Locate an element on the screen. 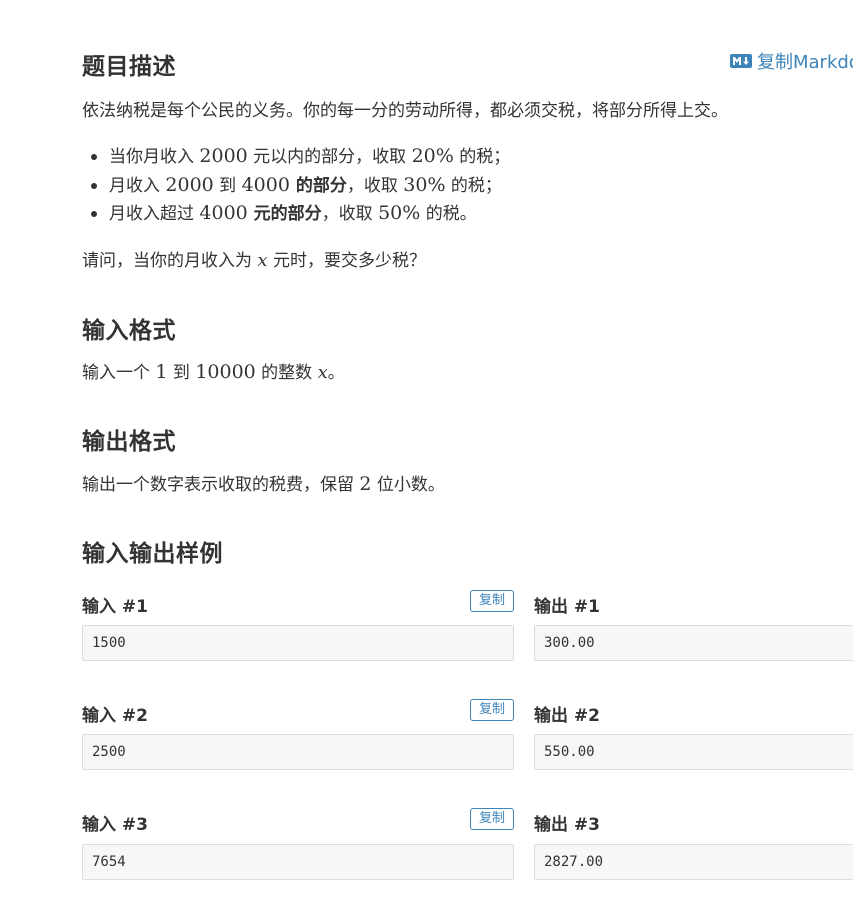  sample-output-box: 2827.00 is located at coordinates (693, 862).